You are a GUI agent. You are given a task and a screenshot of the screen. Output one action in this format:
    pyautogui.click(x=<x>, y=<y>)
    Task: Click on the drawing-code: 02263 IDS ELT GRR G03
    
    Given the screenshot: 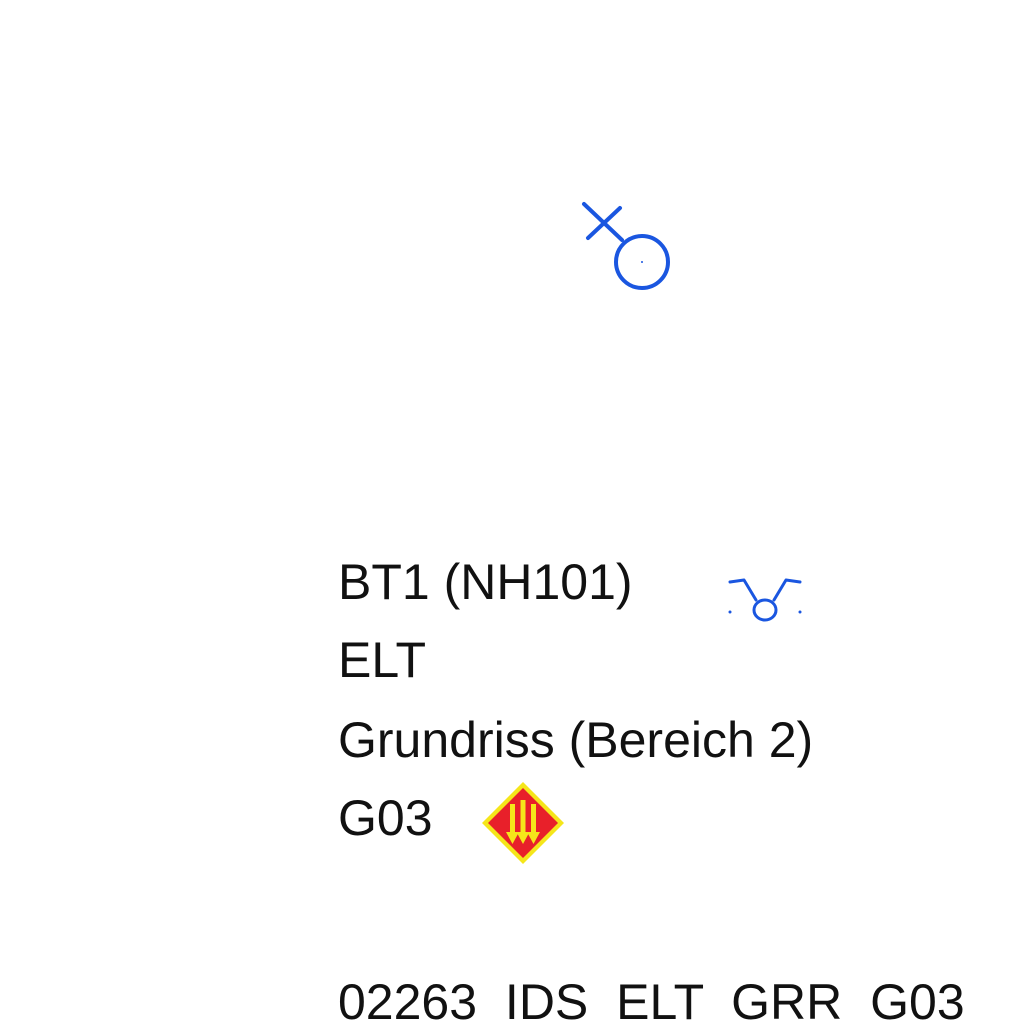 What is the action you would take?
    pyautogui.click(x=651, y=999)
    